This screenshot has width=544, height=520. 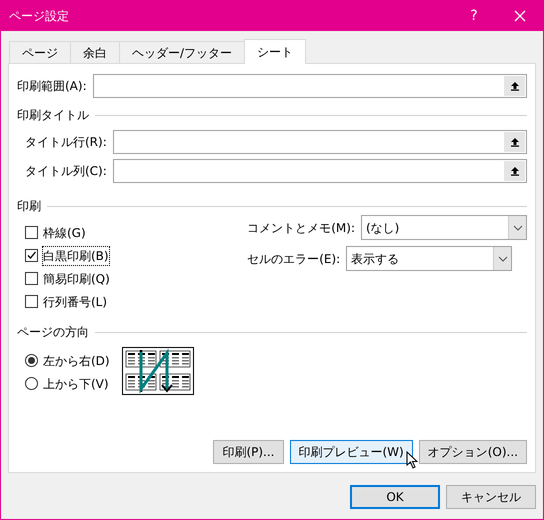 What do you see at coordinates (40, 52) in the screenshot?
I see `tab: ページ` at bounding box center [40, 52].